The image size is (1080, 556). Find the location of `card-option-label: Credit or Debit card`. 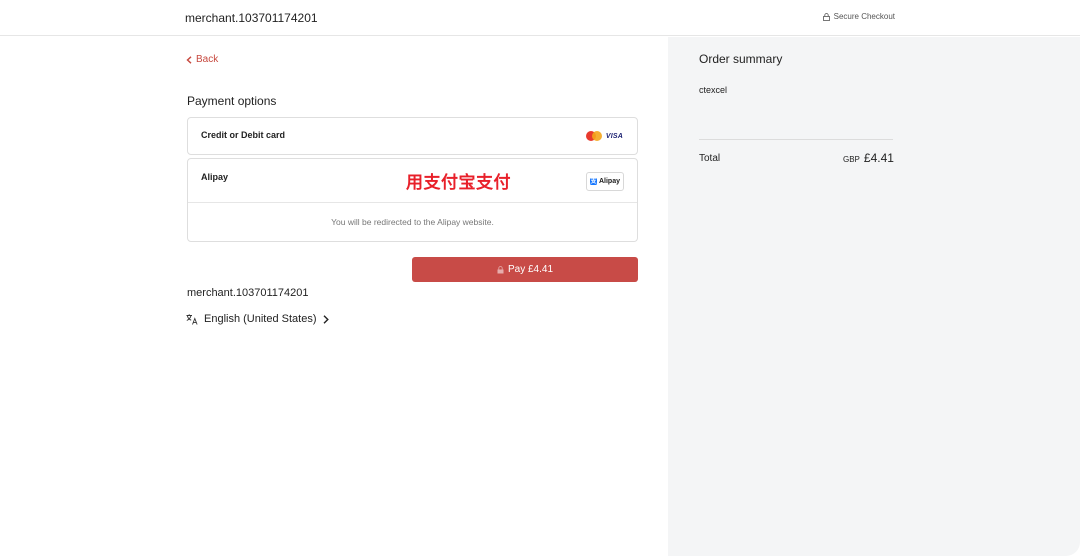

card-option-label: Credit or Debit card is located at coordinates (243, 135).